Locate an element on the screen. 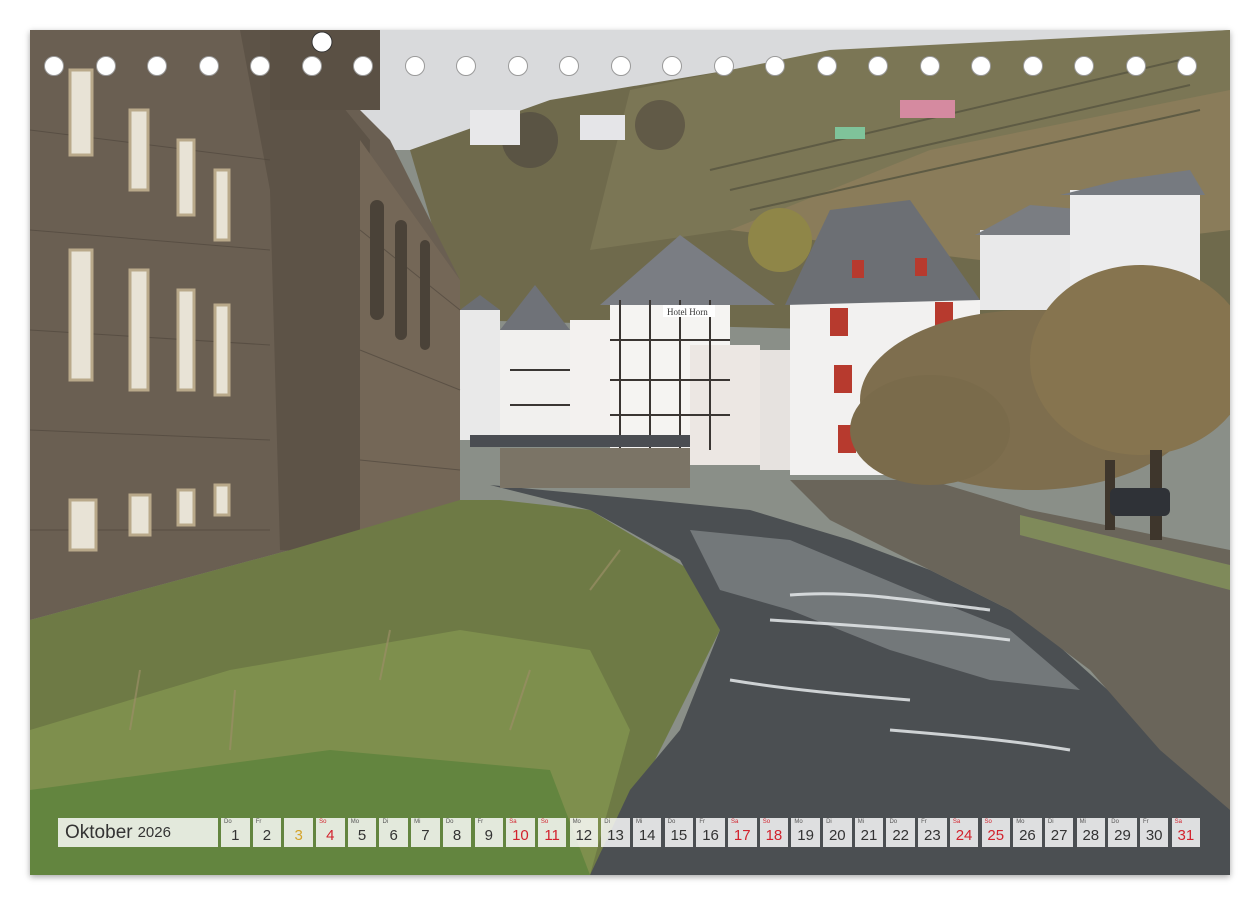 This screenshot has height=905, width=1260. day-number: 1 is located at coordinates (235, 835).